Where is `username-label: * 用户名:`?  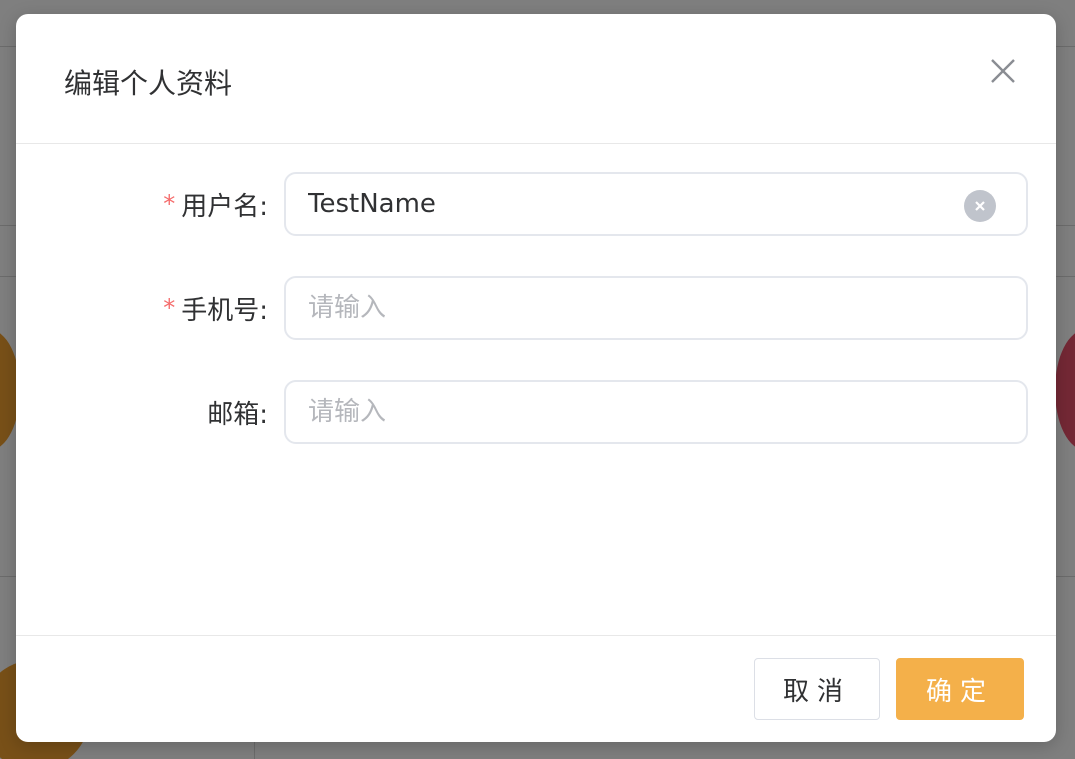 username-label: * 用户名: is located at coordinates (215, 204).